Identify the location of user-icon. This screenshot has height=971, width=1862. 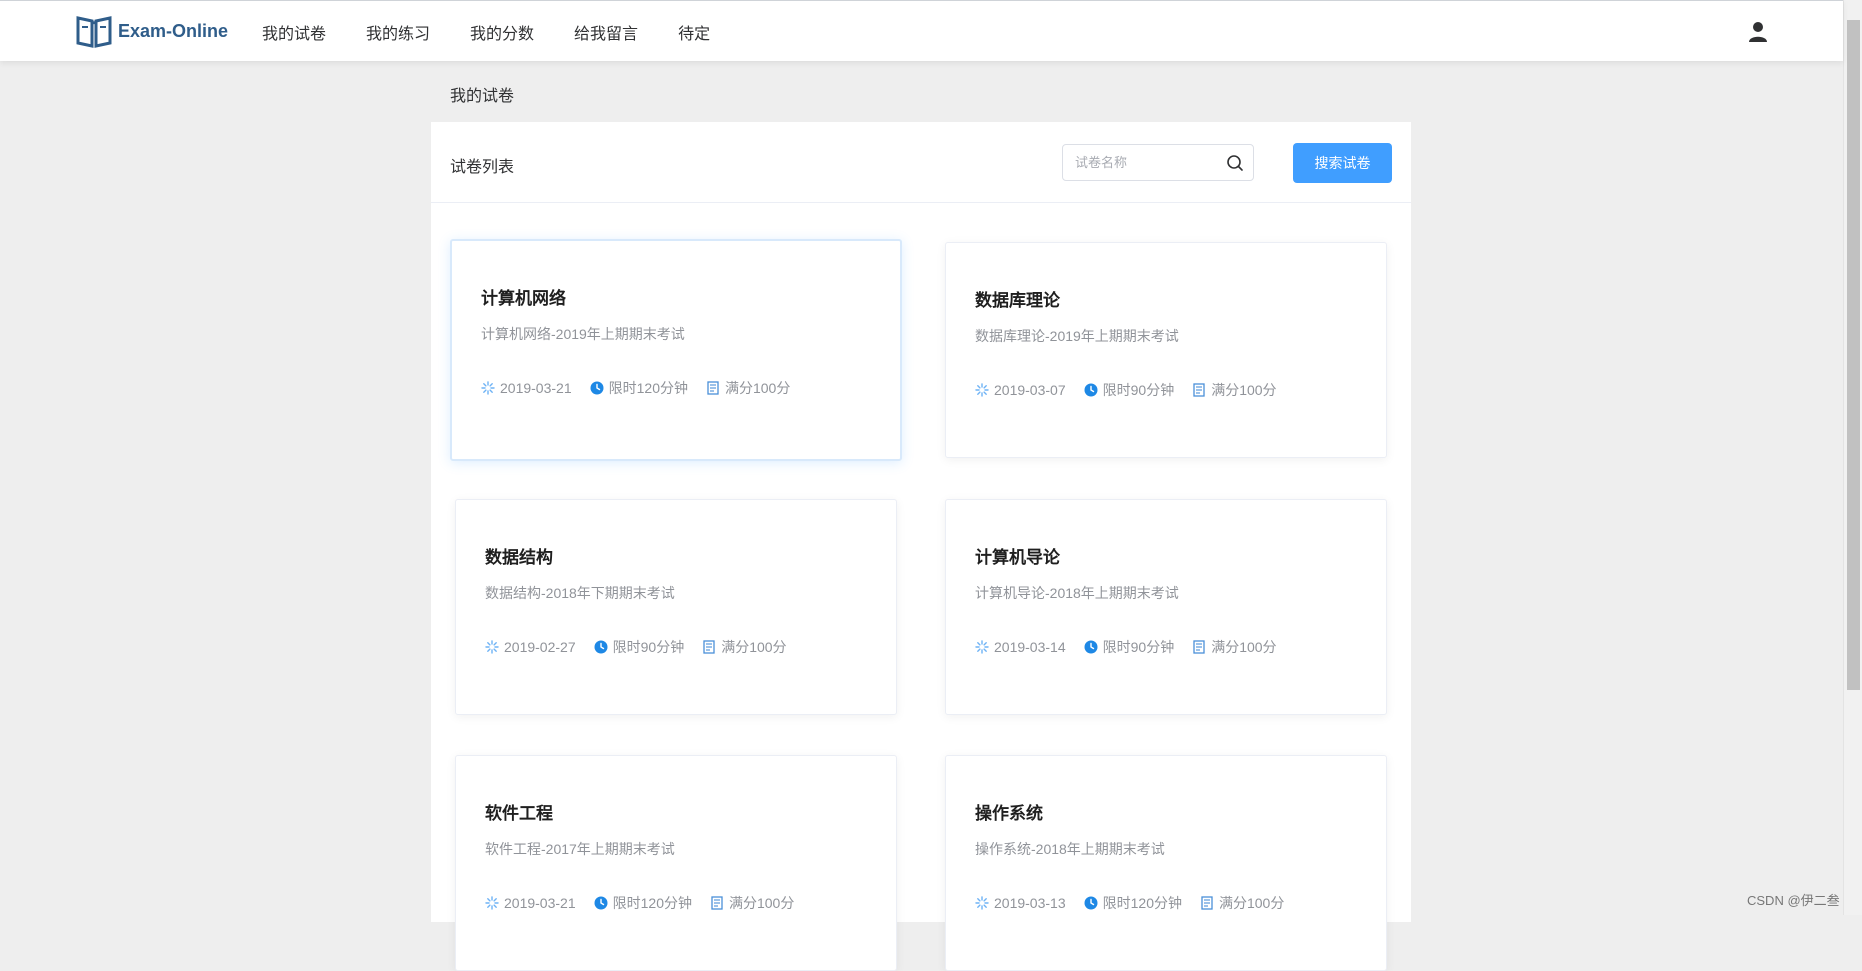
(1758, 32).